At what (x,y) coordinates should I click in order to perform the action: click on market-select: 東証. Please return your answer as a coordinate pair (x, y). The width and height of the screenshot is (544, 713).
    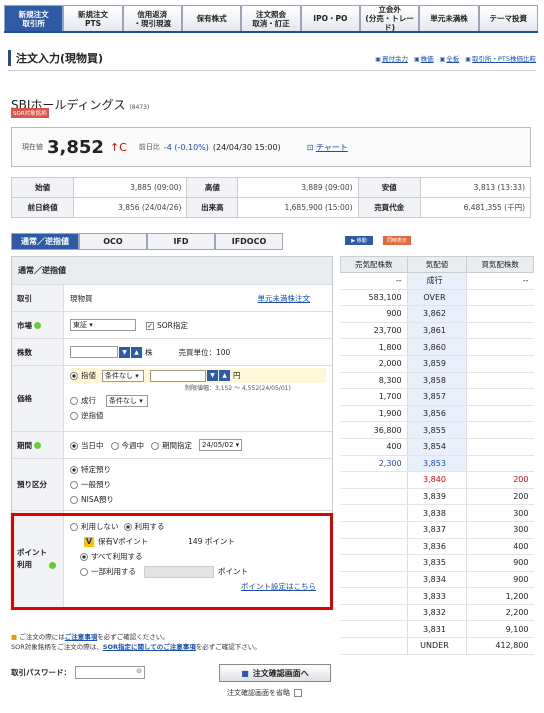
    Looking at the image, I should click on (103, 325).